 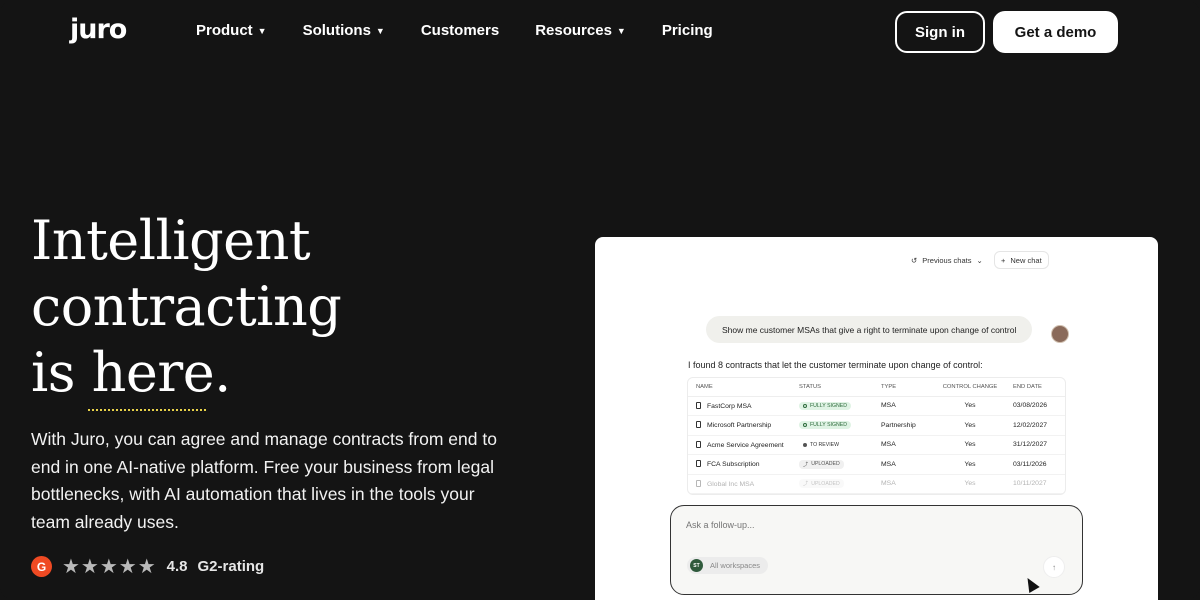 What do you see at coordinates (98, 29) in the screenshot?
I see `juro-logo: juro` at bounding box center [98, 29].